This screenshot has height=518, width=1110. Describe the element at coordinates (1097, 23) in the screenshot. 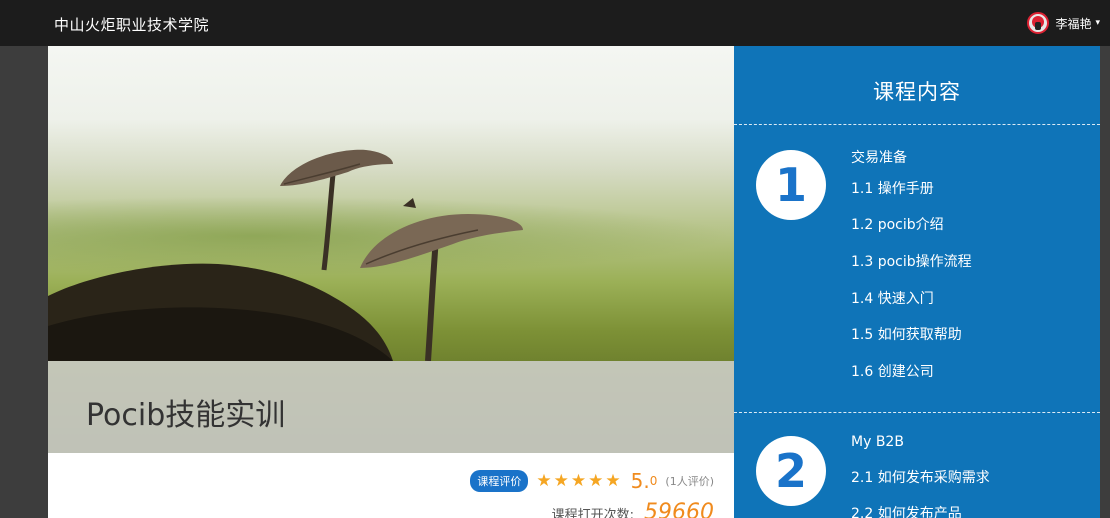

I see `chevron-down-icon: ▾` at that location.